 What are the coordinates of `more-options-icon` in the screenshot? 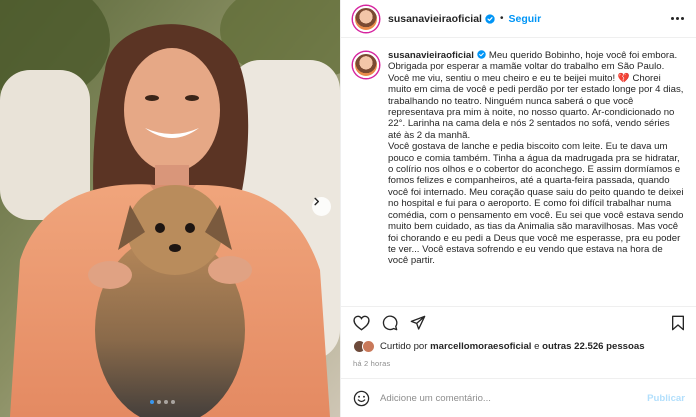 It's located at (677, 18).